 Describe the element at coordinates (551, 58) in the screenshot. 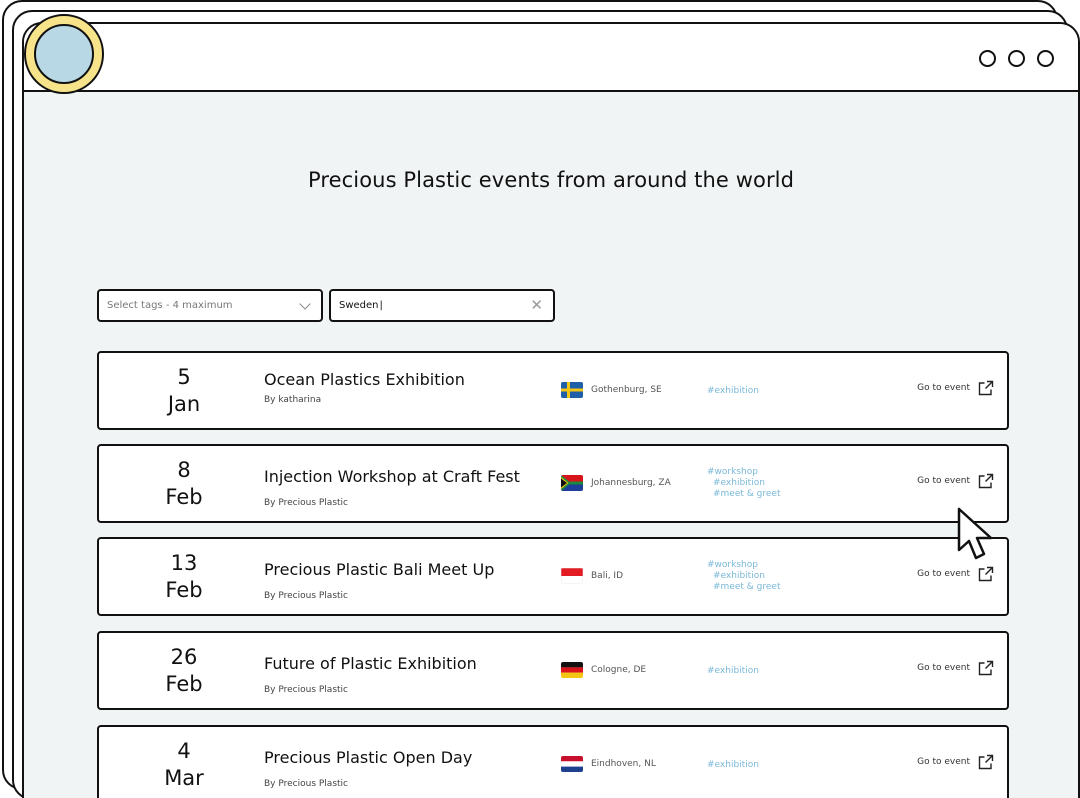

I see `window-titlebar` at that location.